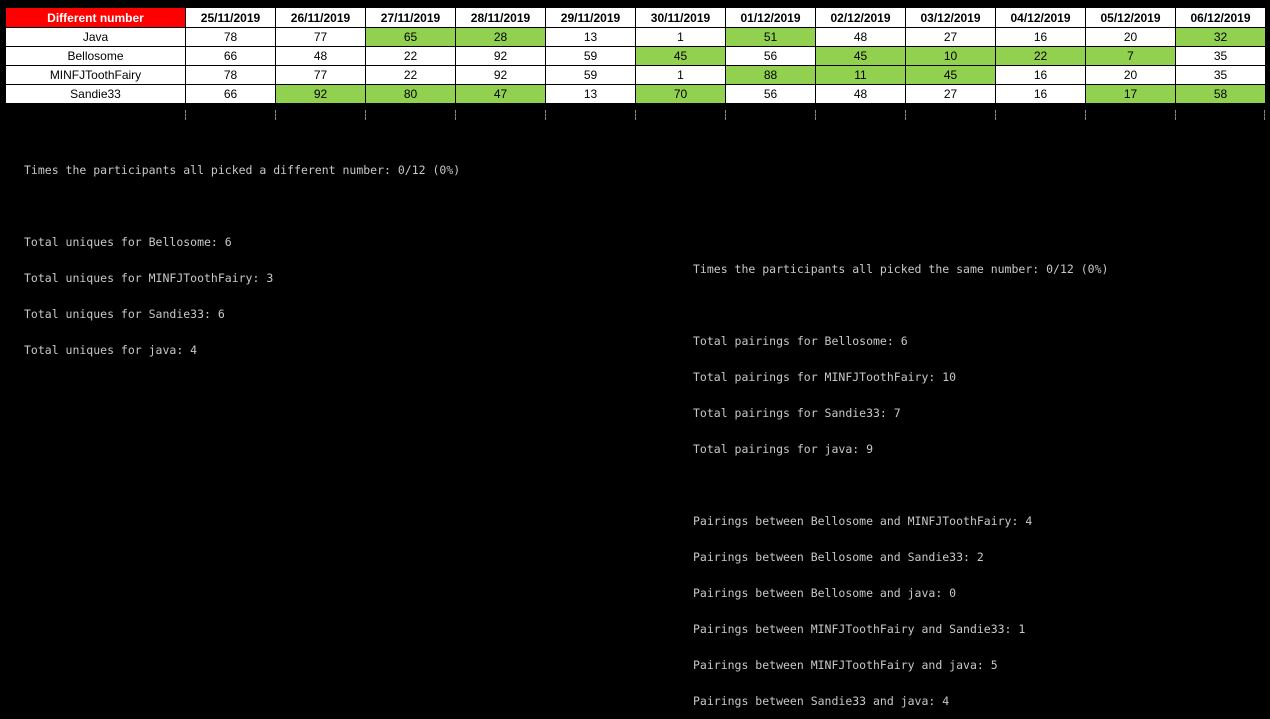 The height and width of the screenshot is (719, 1270). What do you see at coordinates (410, 94) in the screenshot?
I see `value-cell: 80` at bounding box center [410, 94].